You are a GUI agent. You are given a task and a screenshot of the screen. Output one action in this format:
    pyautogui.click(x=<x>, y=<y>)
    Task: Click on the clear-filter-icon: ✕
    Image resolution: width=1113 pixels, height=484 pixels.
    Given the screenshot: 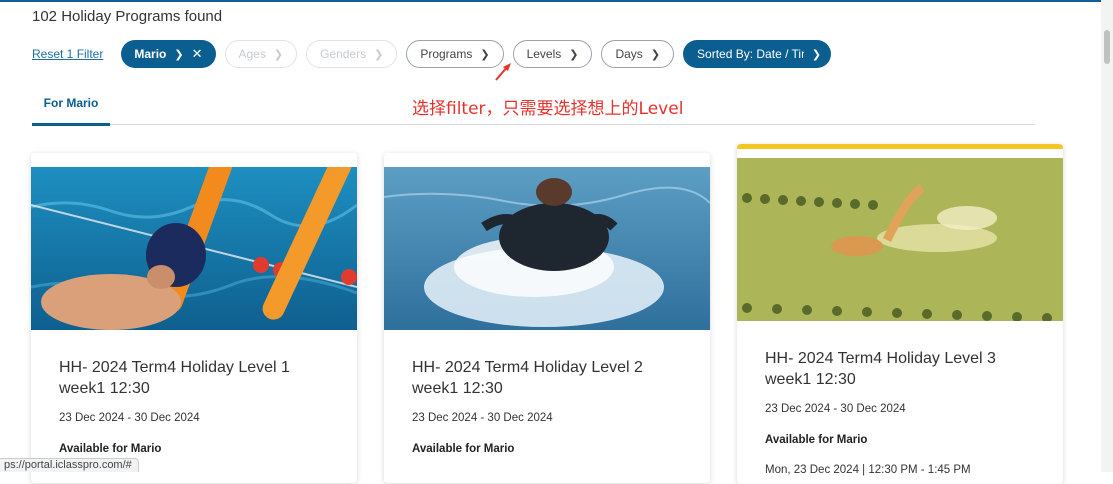 What is the action you would take?
    pyautogui.click(x=197, y=54)
    